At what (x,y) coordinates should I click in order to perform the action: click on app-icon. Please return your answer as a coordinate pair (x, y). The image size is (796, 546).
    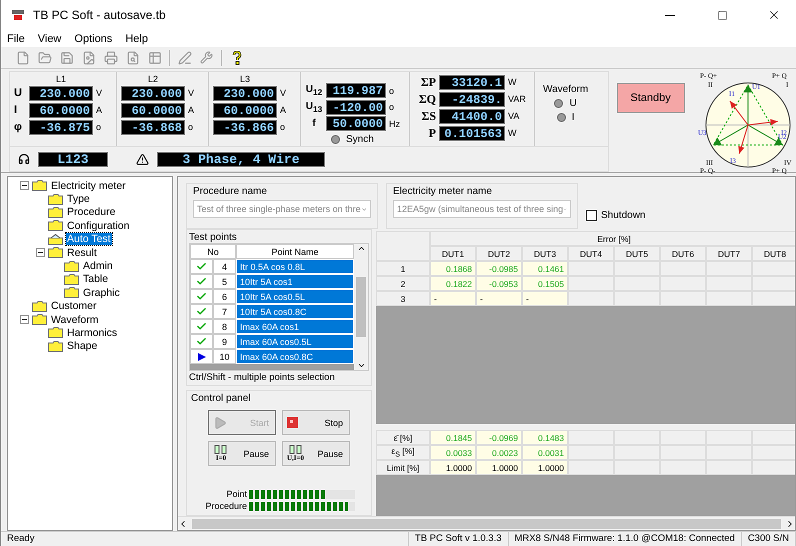
    Looking at the image, I should click on (18, 15).